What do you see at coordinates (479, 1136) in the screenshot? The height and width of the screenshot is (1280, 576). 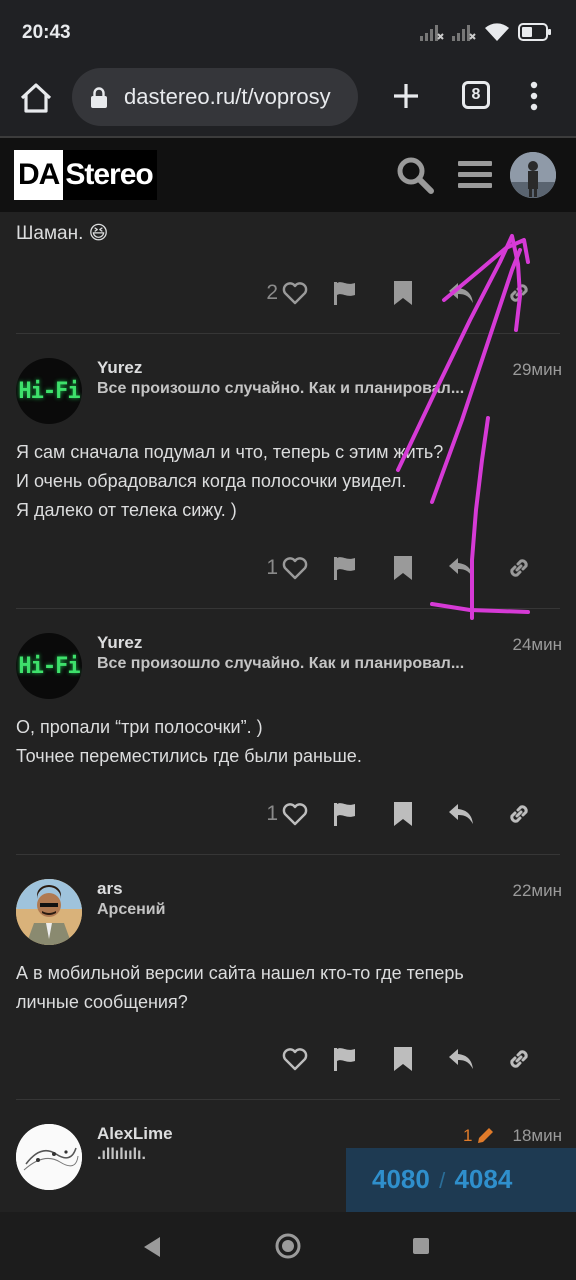 I see `edit-history-button: 1` at bounding box center [479, 1136].